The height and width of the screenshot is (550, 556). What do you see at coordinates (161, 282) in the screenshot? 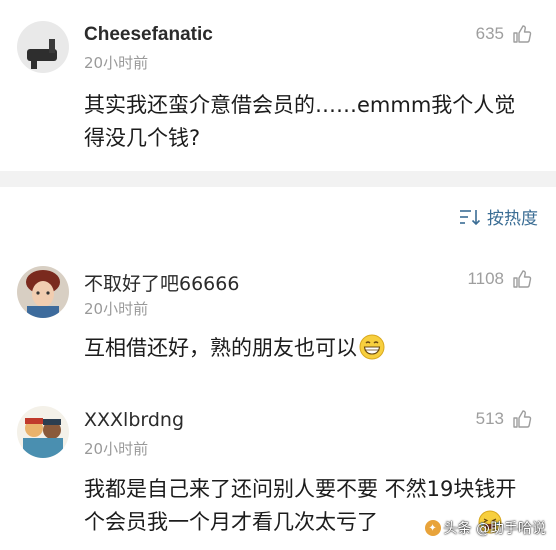
I see `username: 不取好了吧66666` at bounding box center [161, 282].